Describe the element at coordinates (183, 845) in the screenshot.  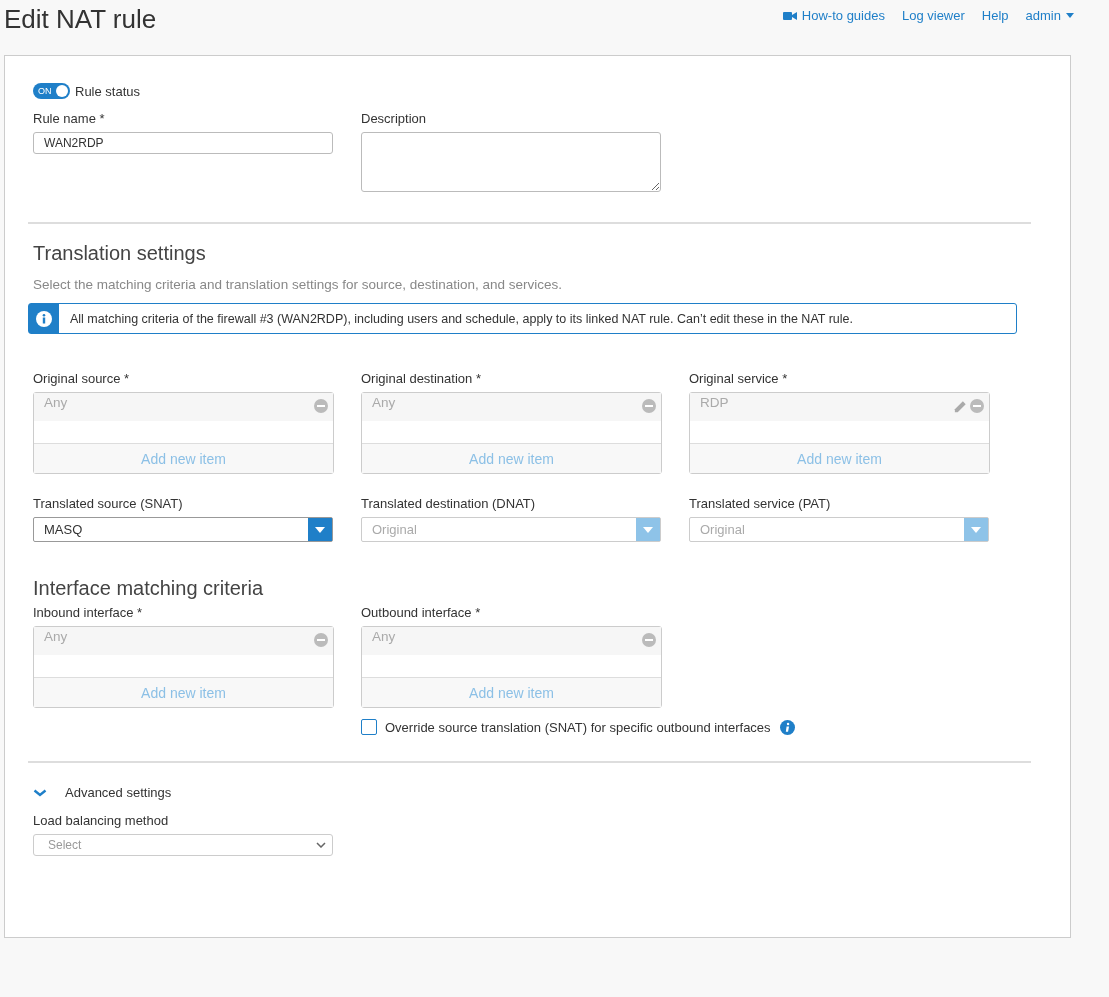
I see `load-balancing-dropdown: Select` at that location.